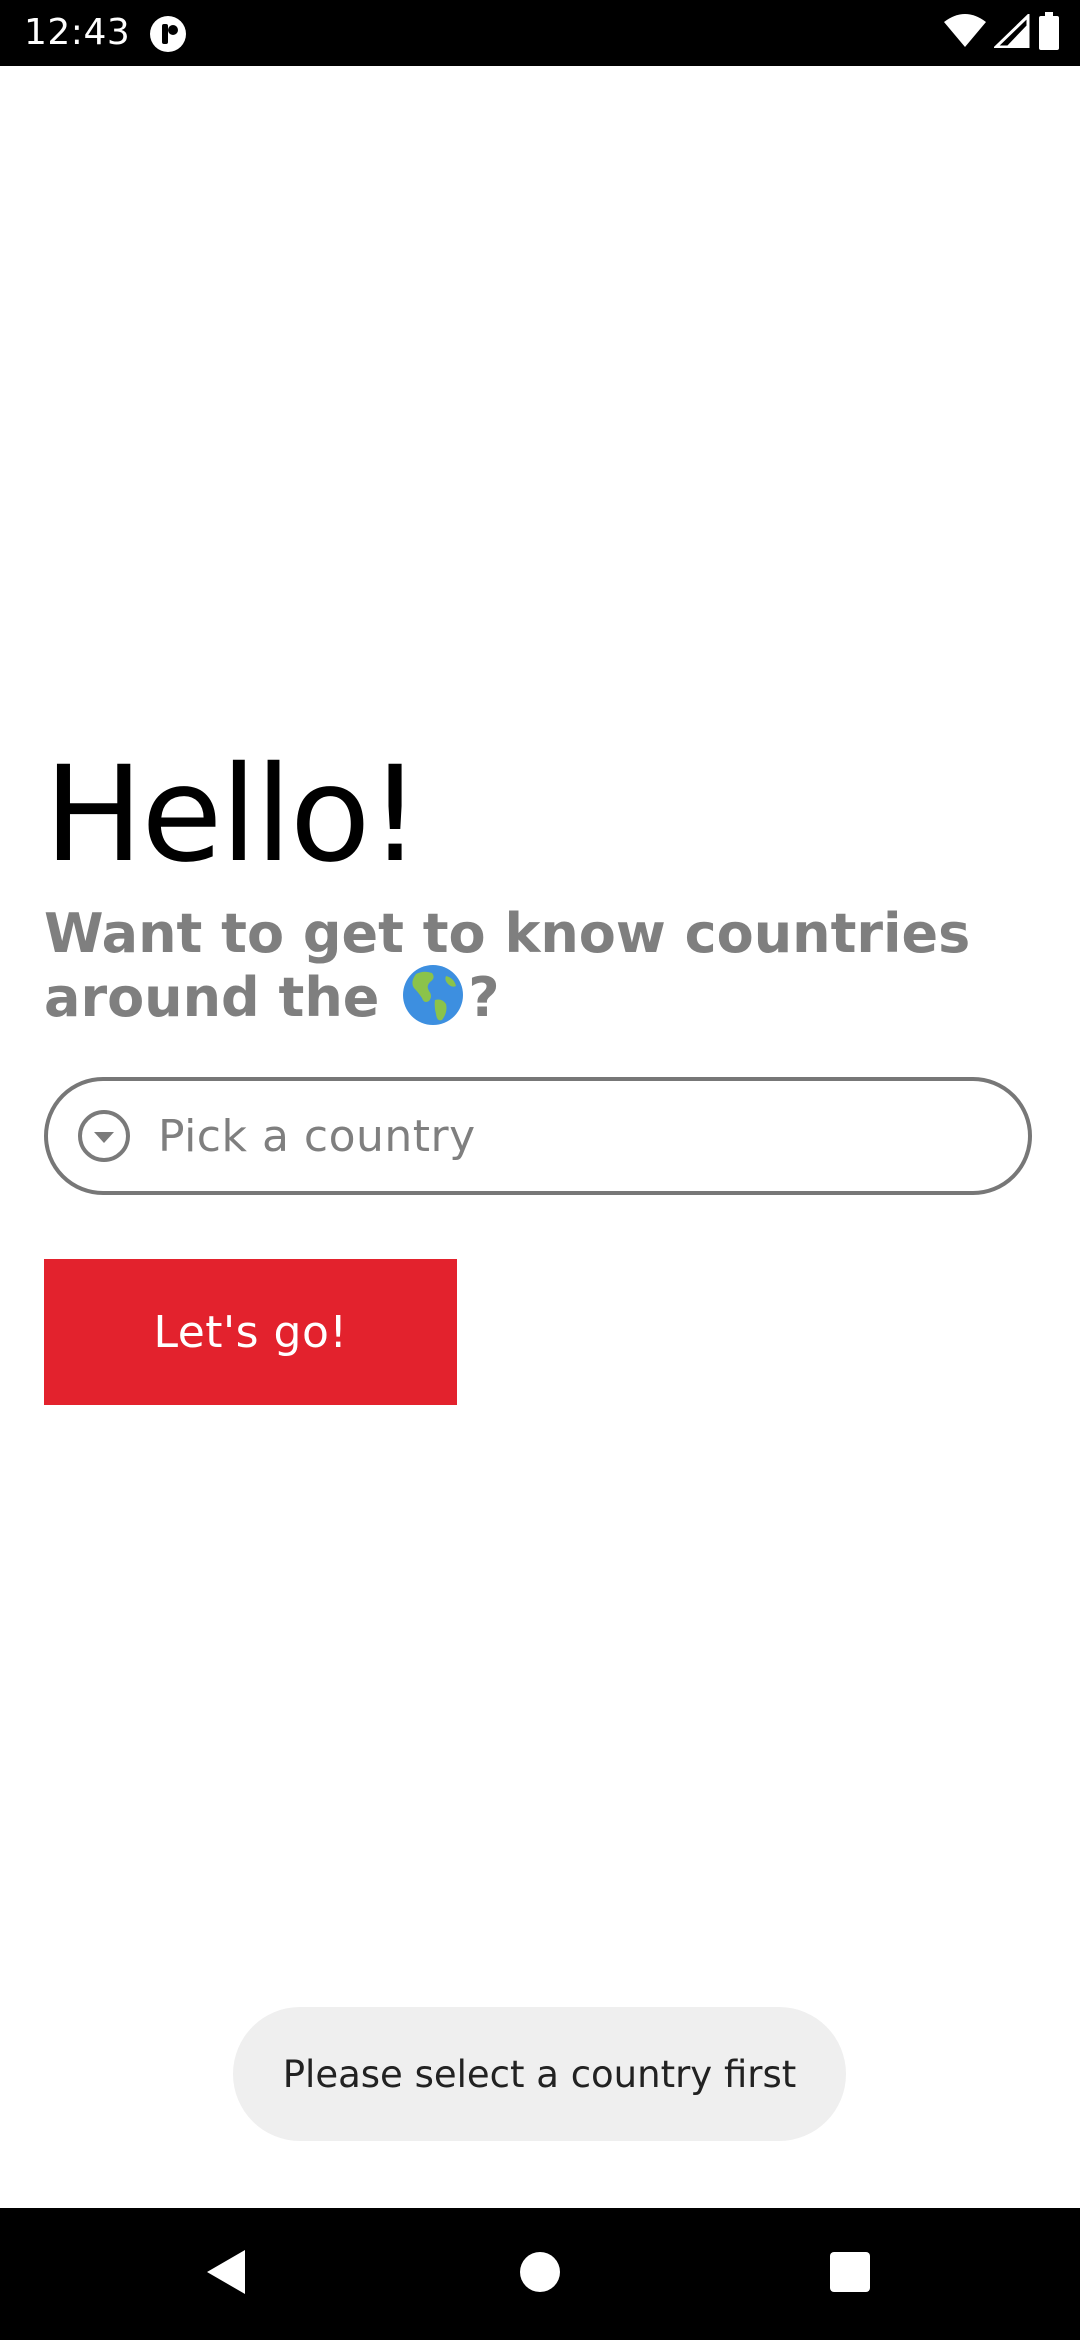 Image resolution: width=1080 pixels, height=2340 pixels. I want to click on back-button, so click(225, 2274).